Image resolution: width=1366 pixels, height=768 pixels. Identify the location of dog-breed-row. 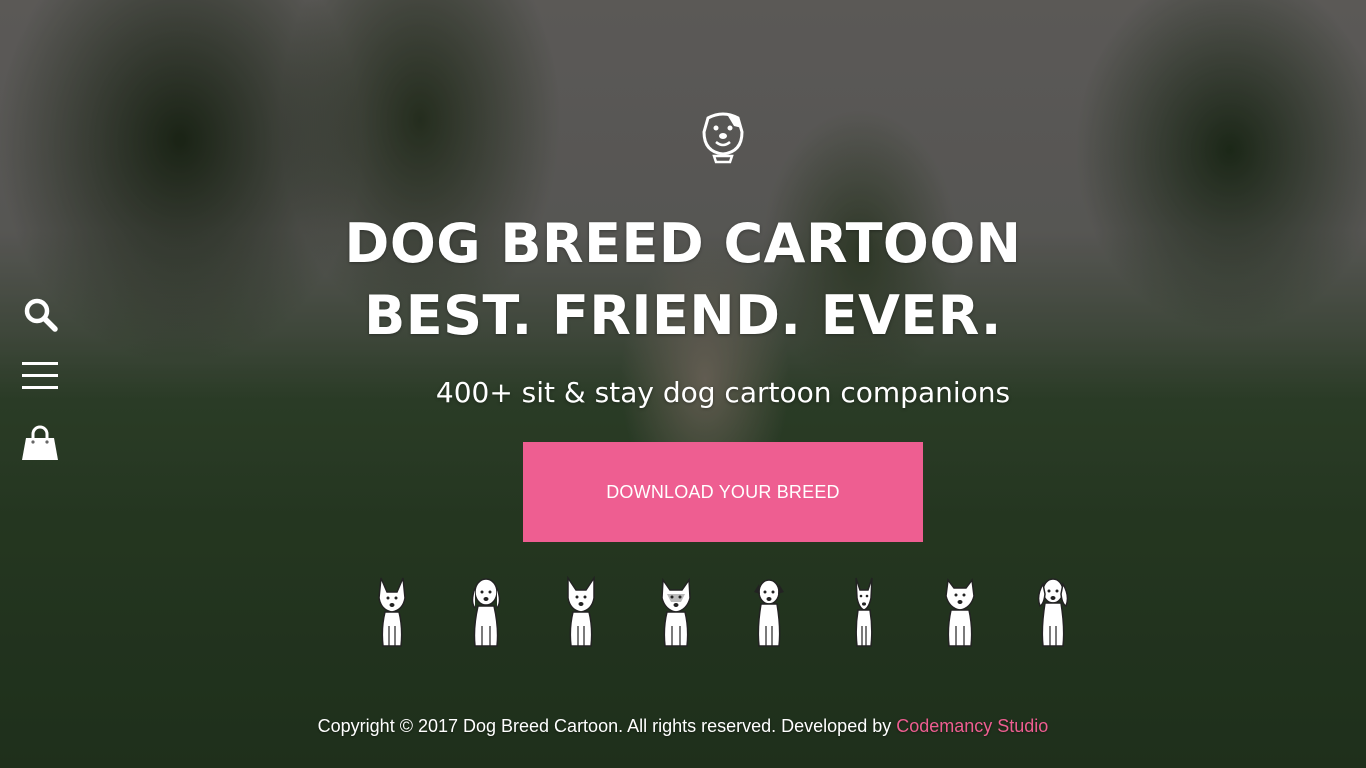
(683, 614).